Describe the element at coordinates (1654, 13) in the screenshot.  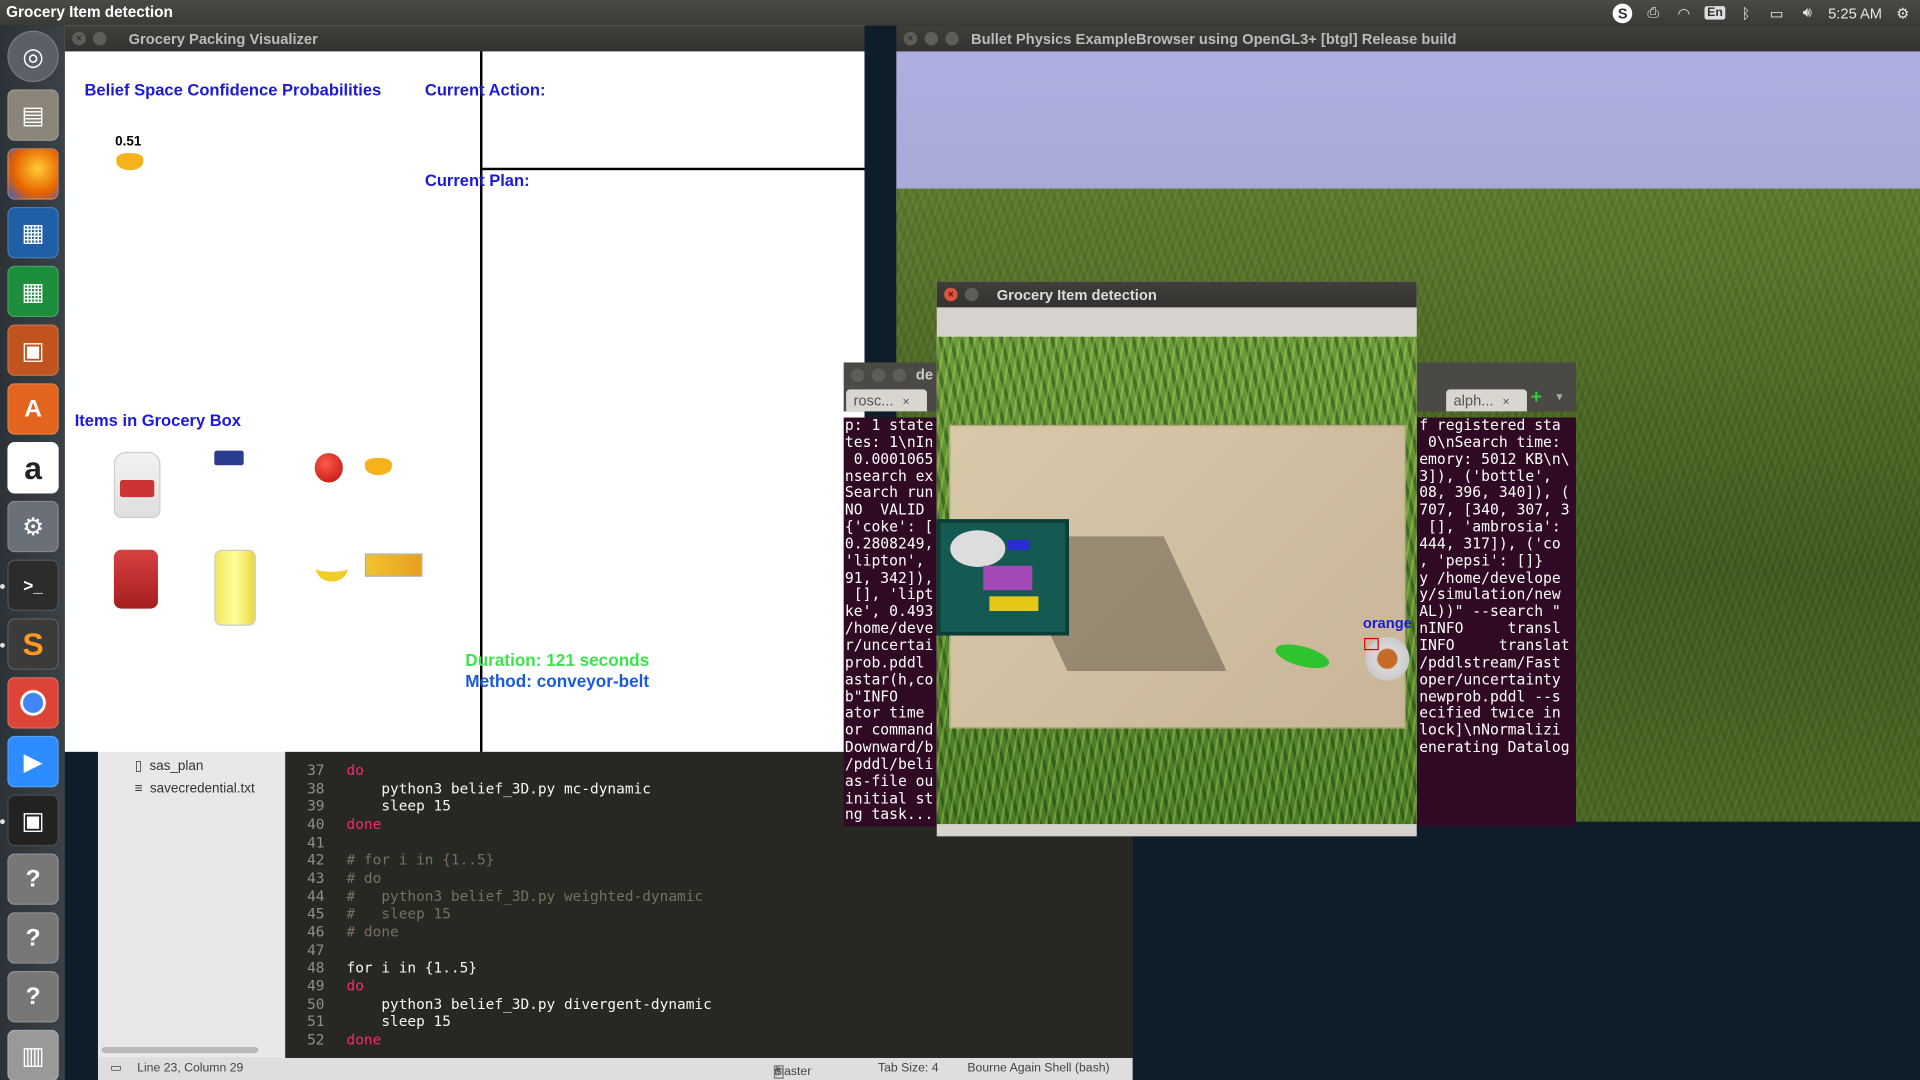
I see `printer-icon: ⎙` at that location.